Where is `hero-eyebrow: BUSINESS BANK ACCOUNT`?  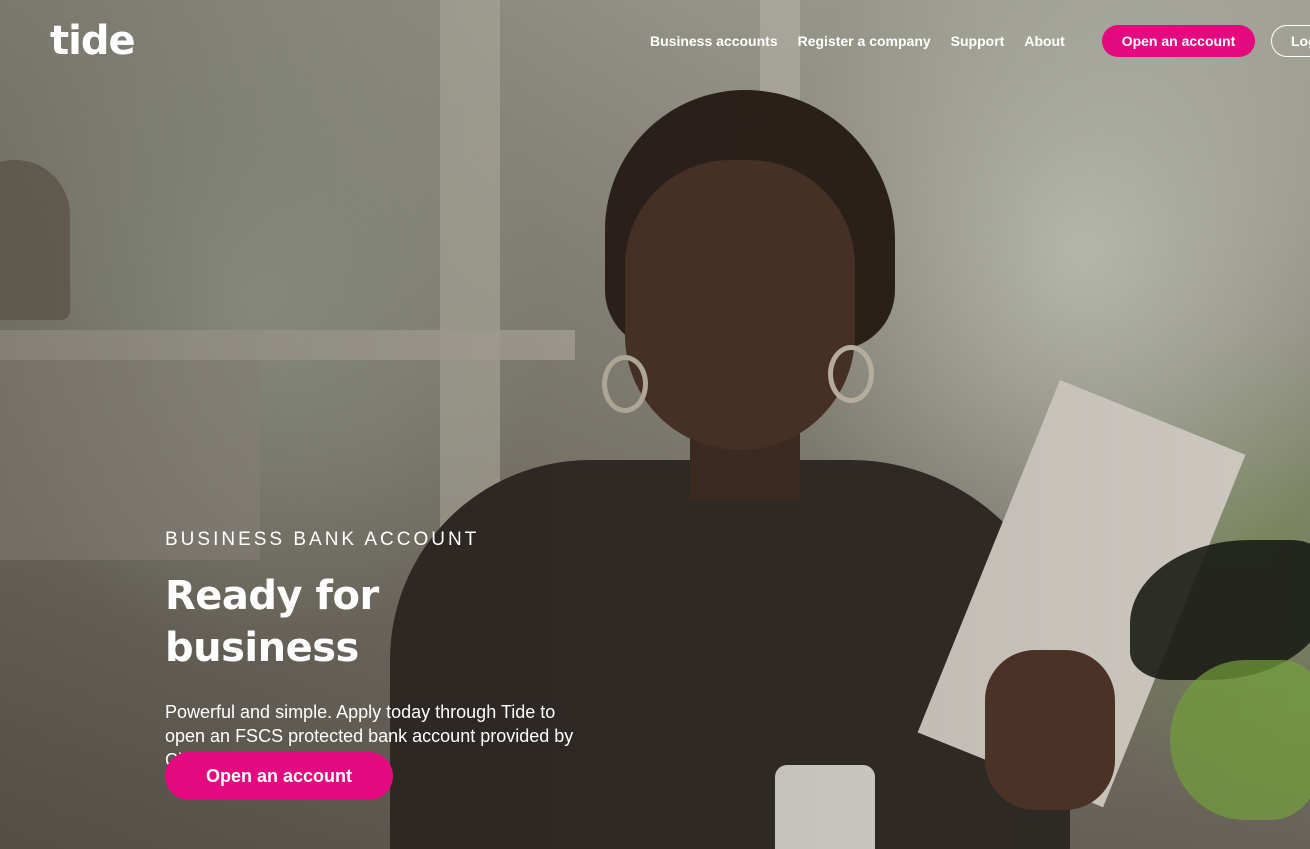 hero-eyebrow: BUSINESS BANK ACCOUNT is located at coordinates (322, 539).